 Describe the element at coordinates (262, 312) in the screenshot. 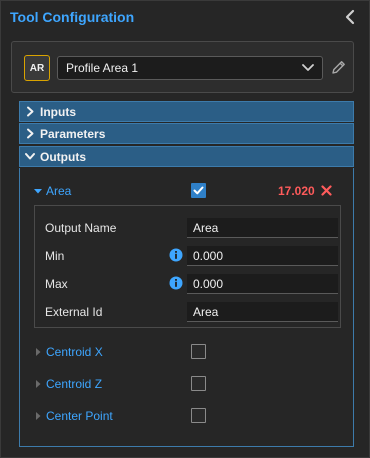

I see `external-id-field: Area` at that location.